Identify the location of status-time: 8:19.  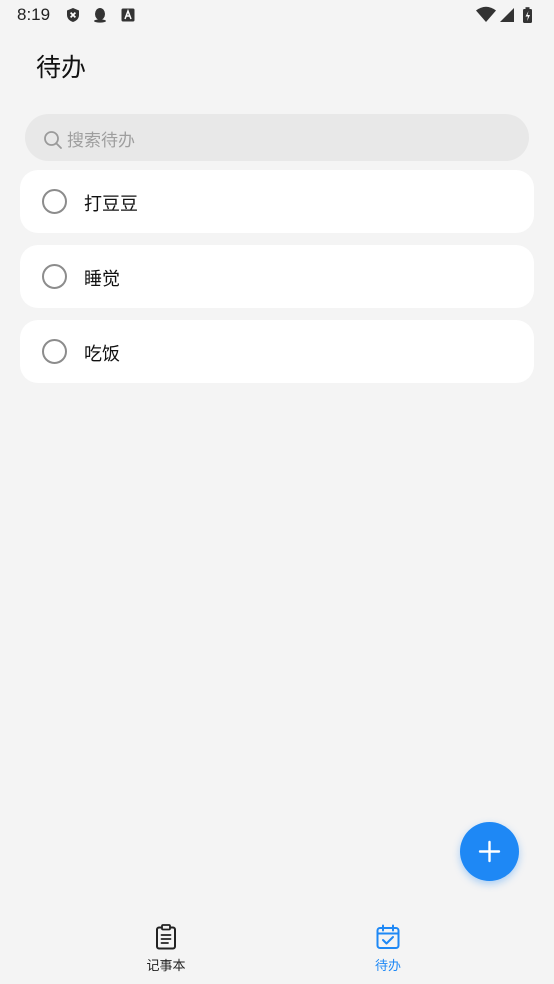
(34, 14).